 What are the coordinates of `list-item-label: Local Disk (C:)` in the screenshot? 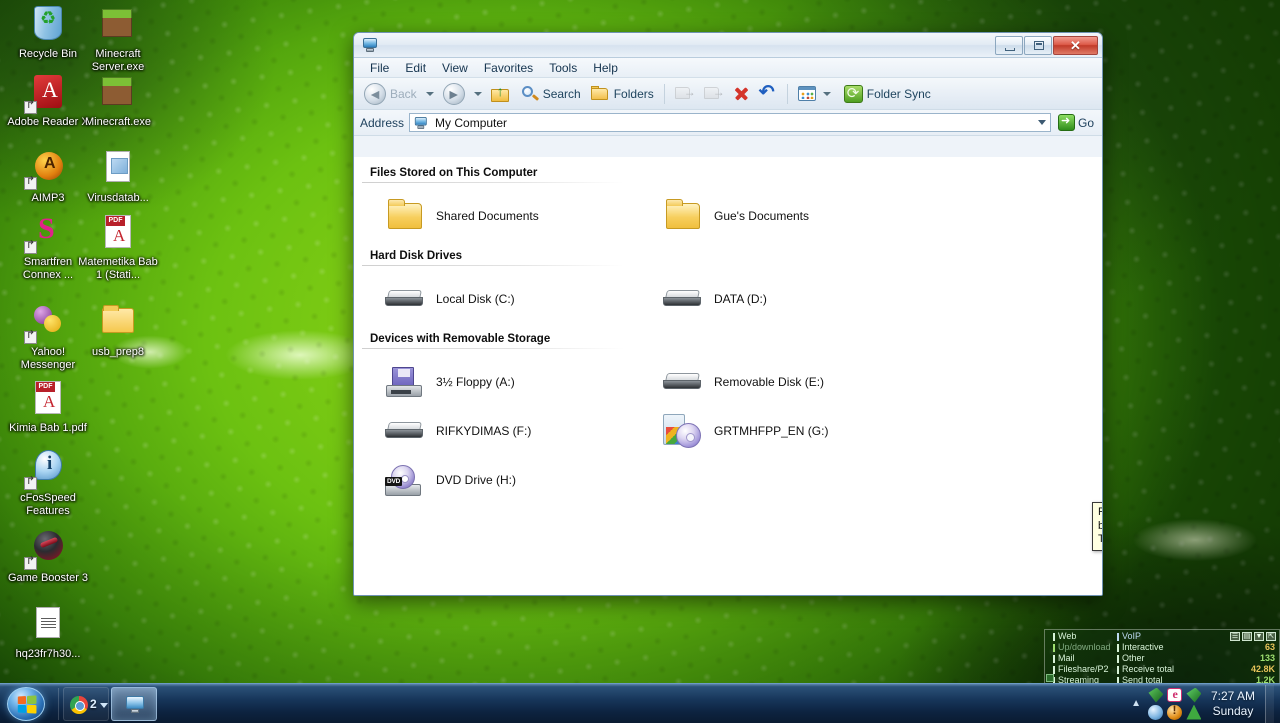 It's located at (475, 298).